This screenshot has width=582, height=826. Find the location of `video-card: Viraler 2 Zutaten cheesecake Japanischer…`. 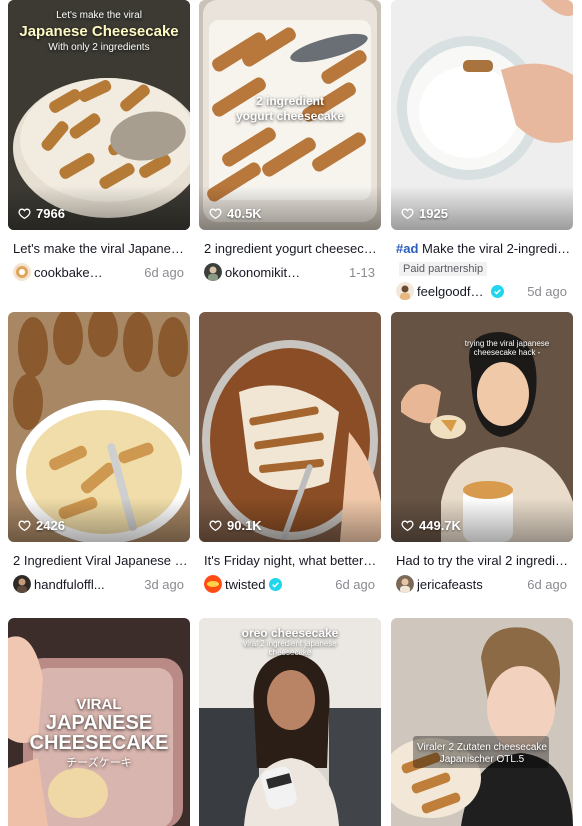

video-card: Viraler 2 Zutaten cheesecake Japanischer… is located at coordinates (482, 722).